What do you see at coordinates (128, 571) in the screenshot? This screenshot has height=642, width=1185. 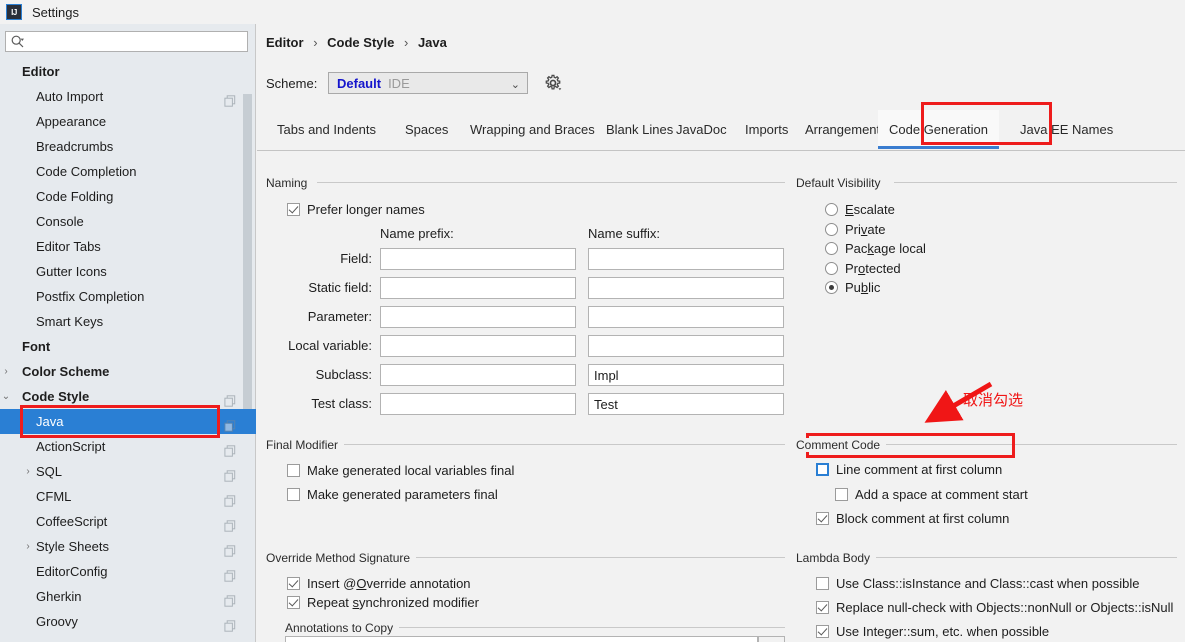 I see `sidebar-item-editorconfig: EditorConfig` at bounding box center [128, 571].